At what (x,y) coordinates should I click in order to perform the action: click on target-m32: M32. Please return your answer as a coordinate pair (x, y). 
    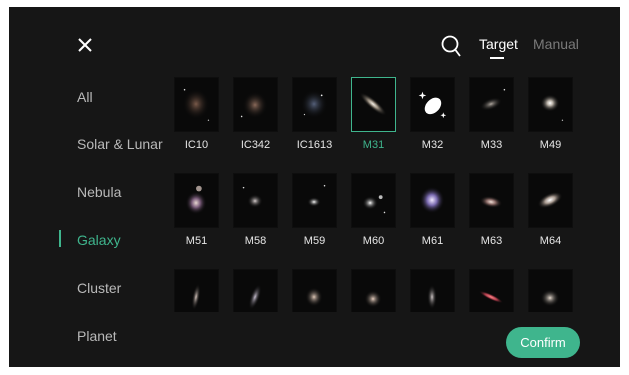
    Looking at the image, I should click on (434, 114).